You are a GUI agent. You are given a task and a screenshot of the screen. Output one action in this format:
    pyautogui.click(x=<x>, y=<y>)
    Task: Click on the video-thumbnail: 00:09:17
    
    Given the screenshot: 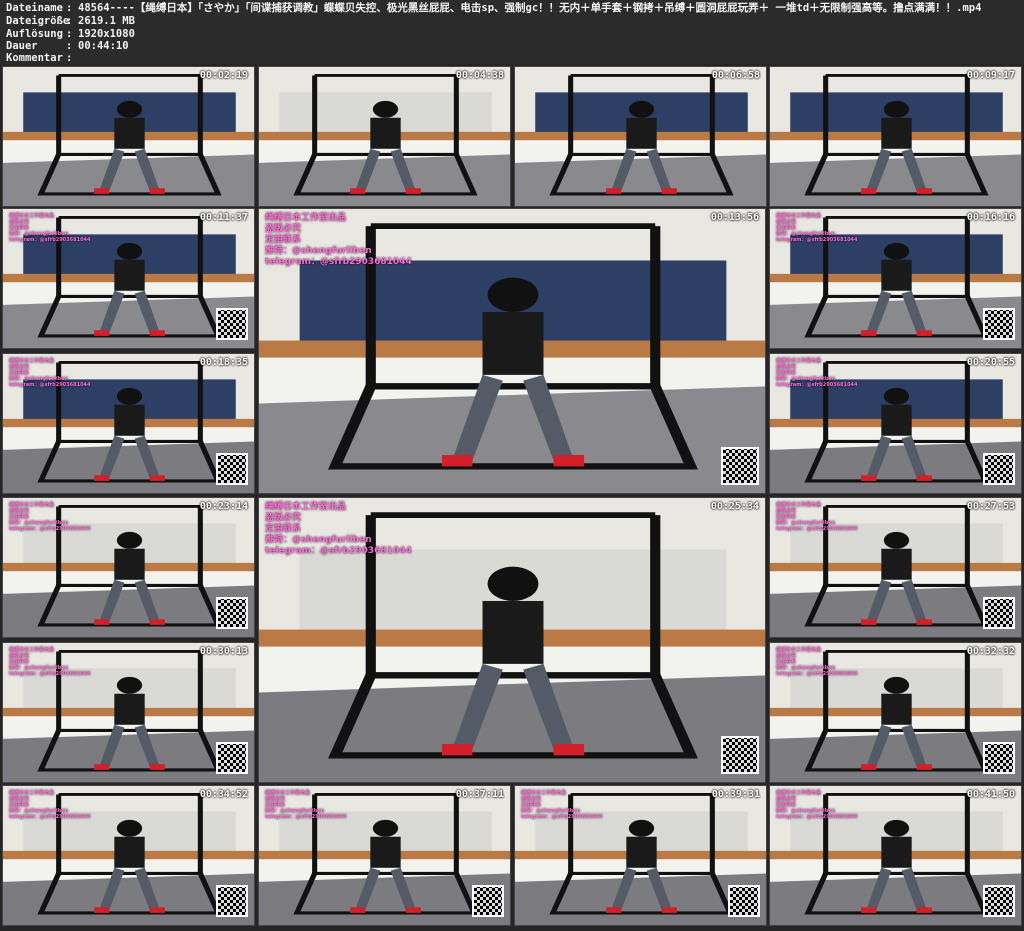 What is the action you would take?
    pyautogui.click(x=895, y=136)
    